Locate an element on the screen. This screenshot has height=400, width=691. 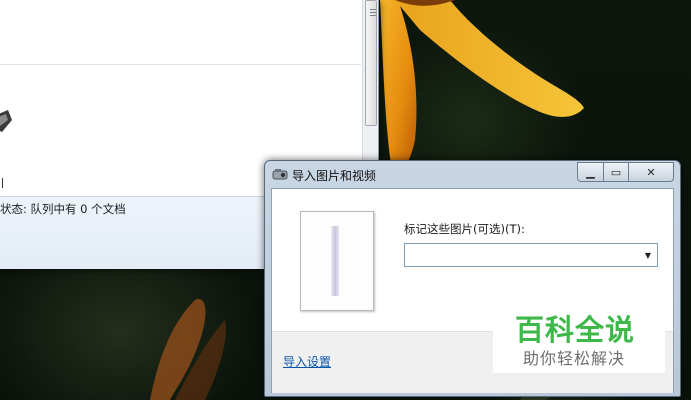
minimize-icon: ▁ is located at coordinates (590, 172).